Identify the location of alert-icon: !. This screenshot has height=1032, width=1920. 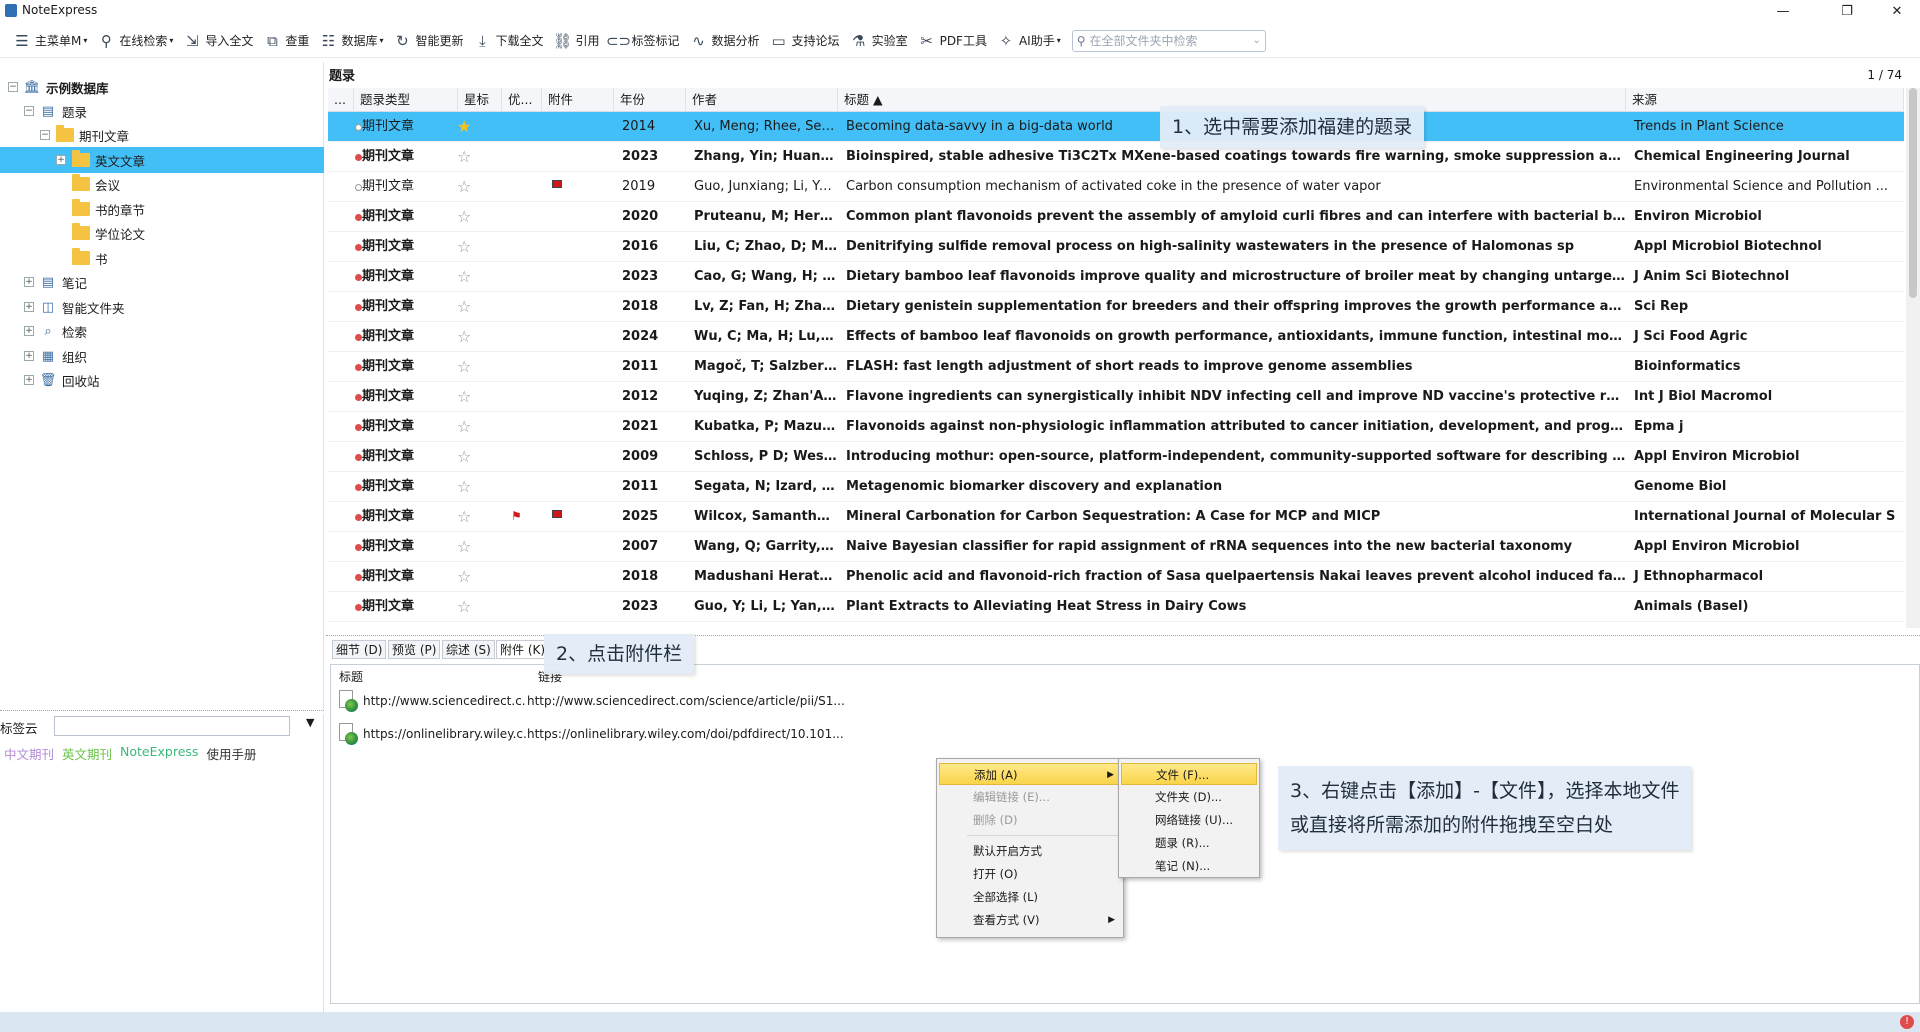
(1907, 1022).